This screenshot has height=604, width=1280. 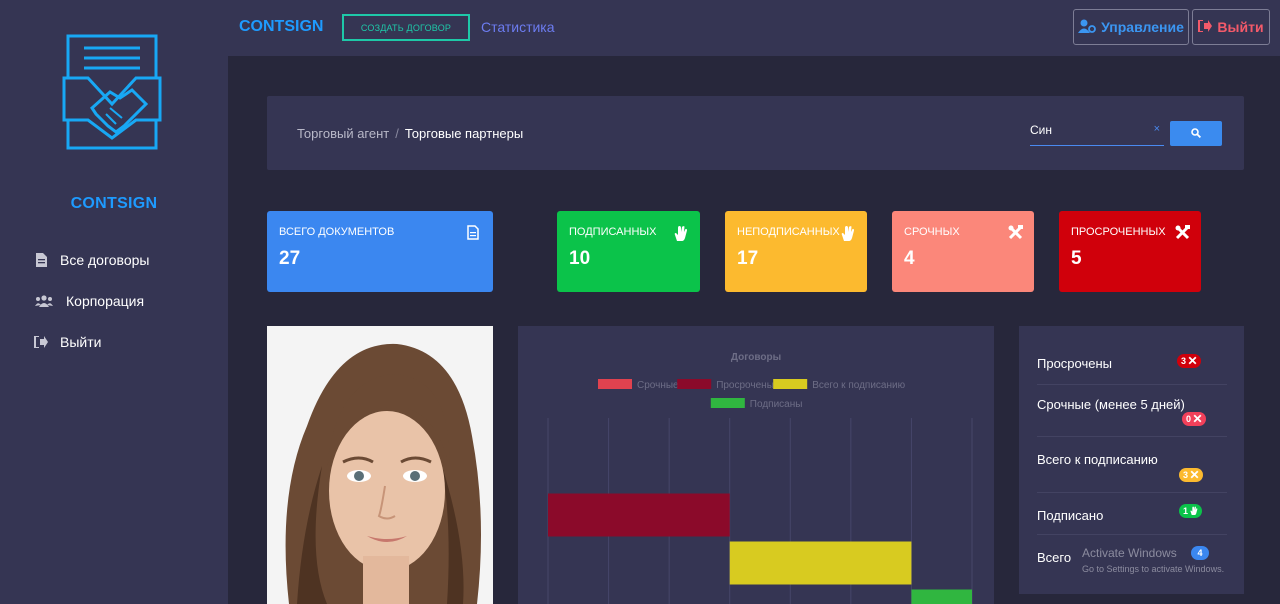 I want to click on search-button, so click(x=1196, y=133).